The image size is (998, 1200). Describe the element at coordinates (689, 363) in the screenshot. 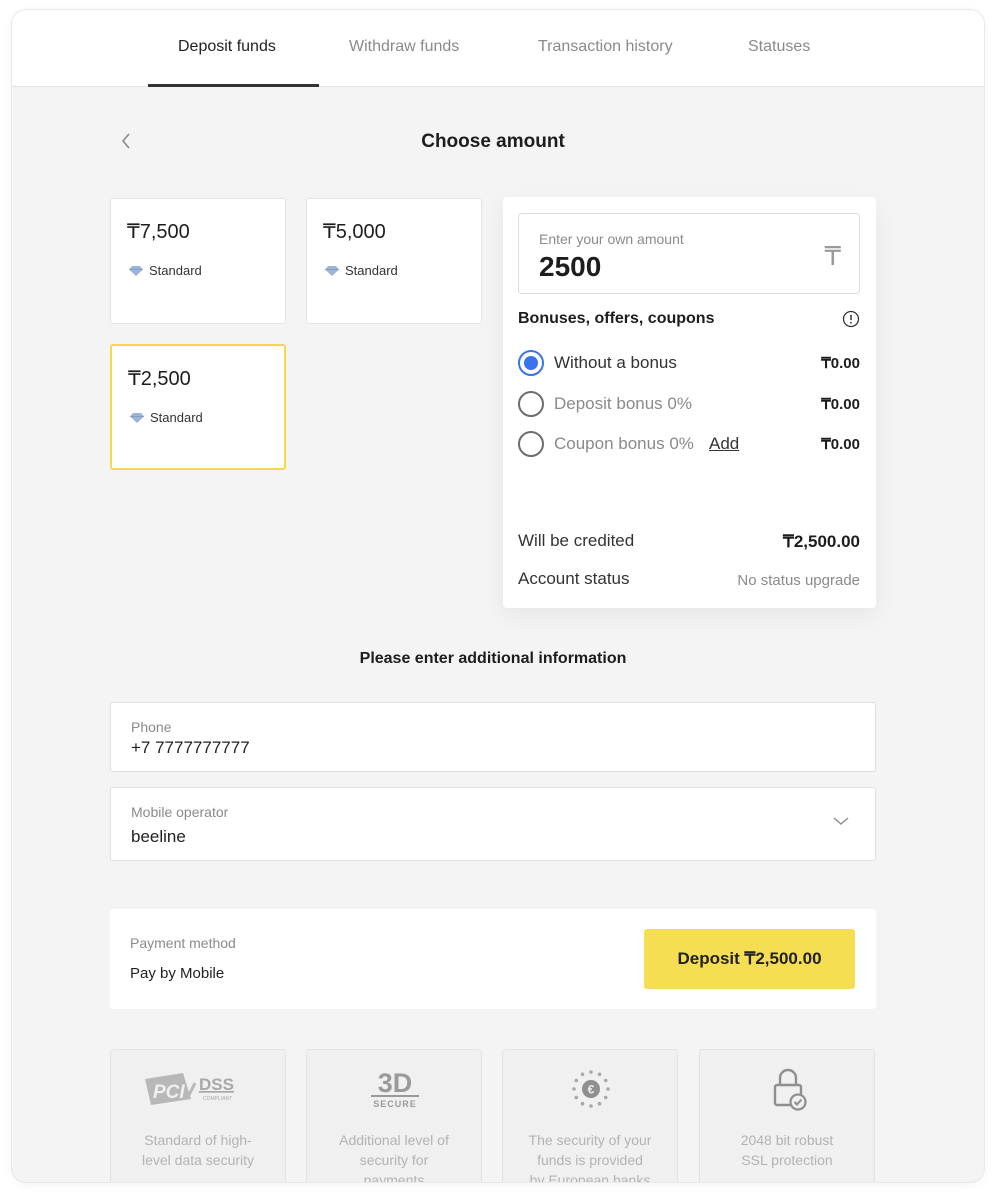

I see `bonus-option-none: Without a bonus ₸0.00` at that location.